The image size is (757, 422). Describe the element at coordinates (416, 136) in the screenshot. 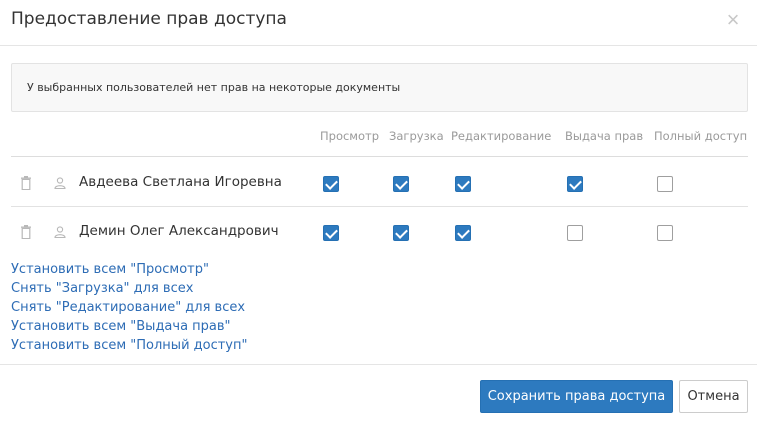

I see `column-header-upload: Загрузка` at that location.